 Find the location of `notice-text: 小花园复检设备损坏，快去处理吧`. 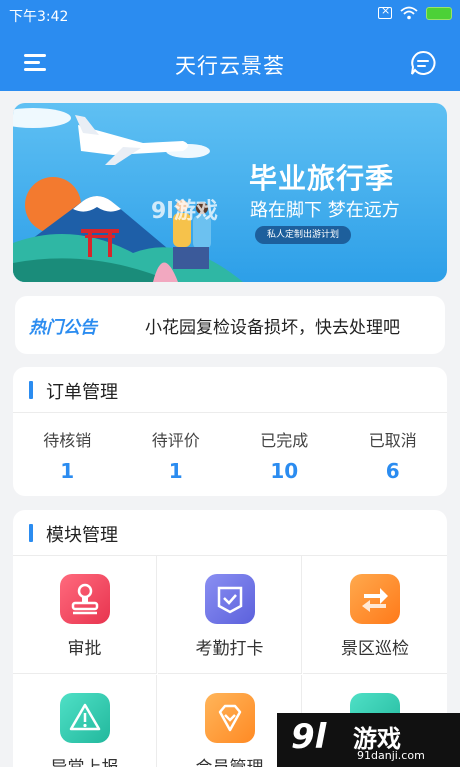

notice-text: 小花园复检设备损坏，快去处理吧 is located at coordinates (272, 325).